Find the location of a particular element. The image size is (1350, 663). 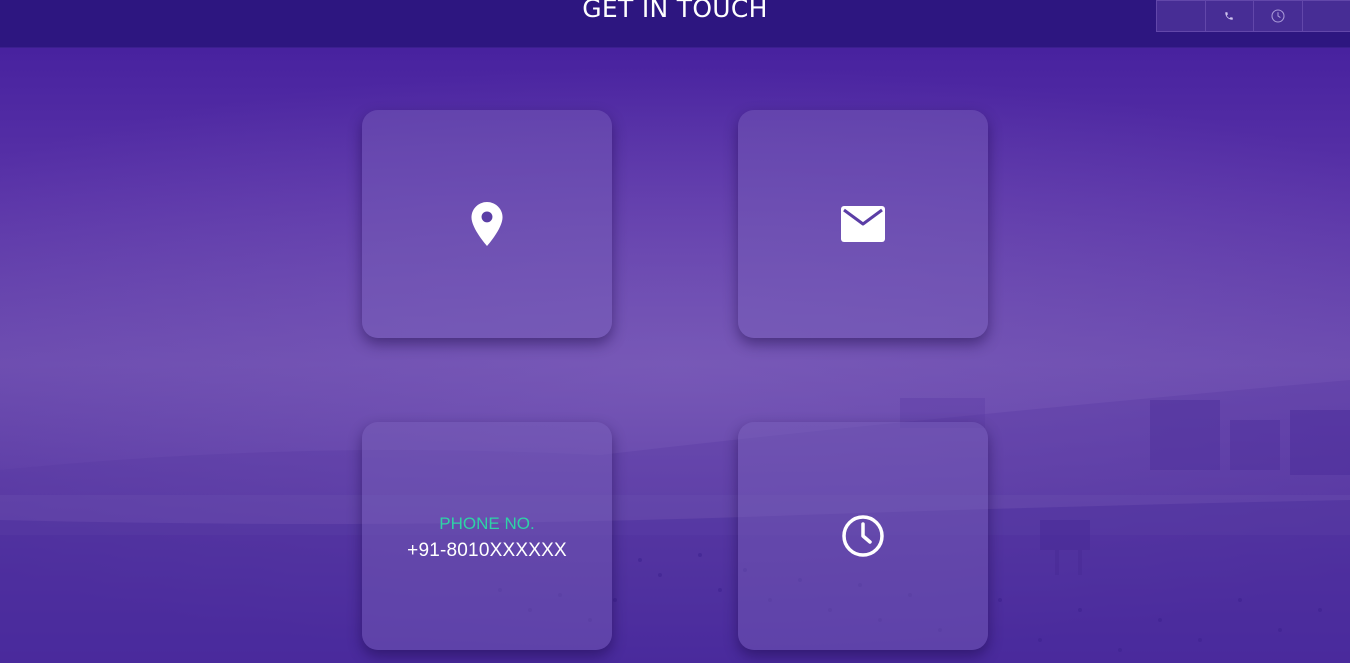

header-mini-strip is located at coordinates (1253, 16).